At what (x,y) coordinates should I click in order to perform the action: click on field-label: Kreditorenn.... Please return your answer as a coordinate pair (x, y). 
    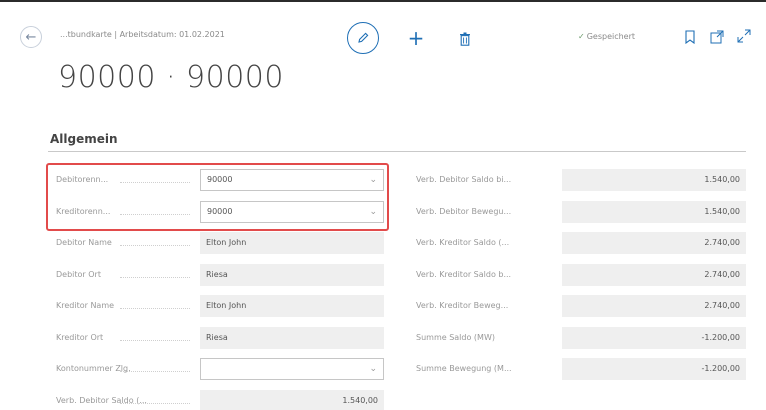
    Looking at the image, I should click on (83, 211).